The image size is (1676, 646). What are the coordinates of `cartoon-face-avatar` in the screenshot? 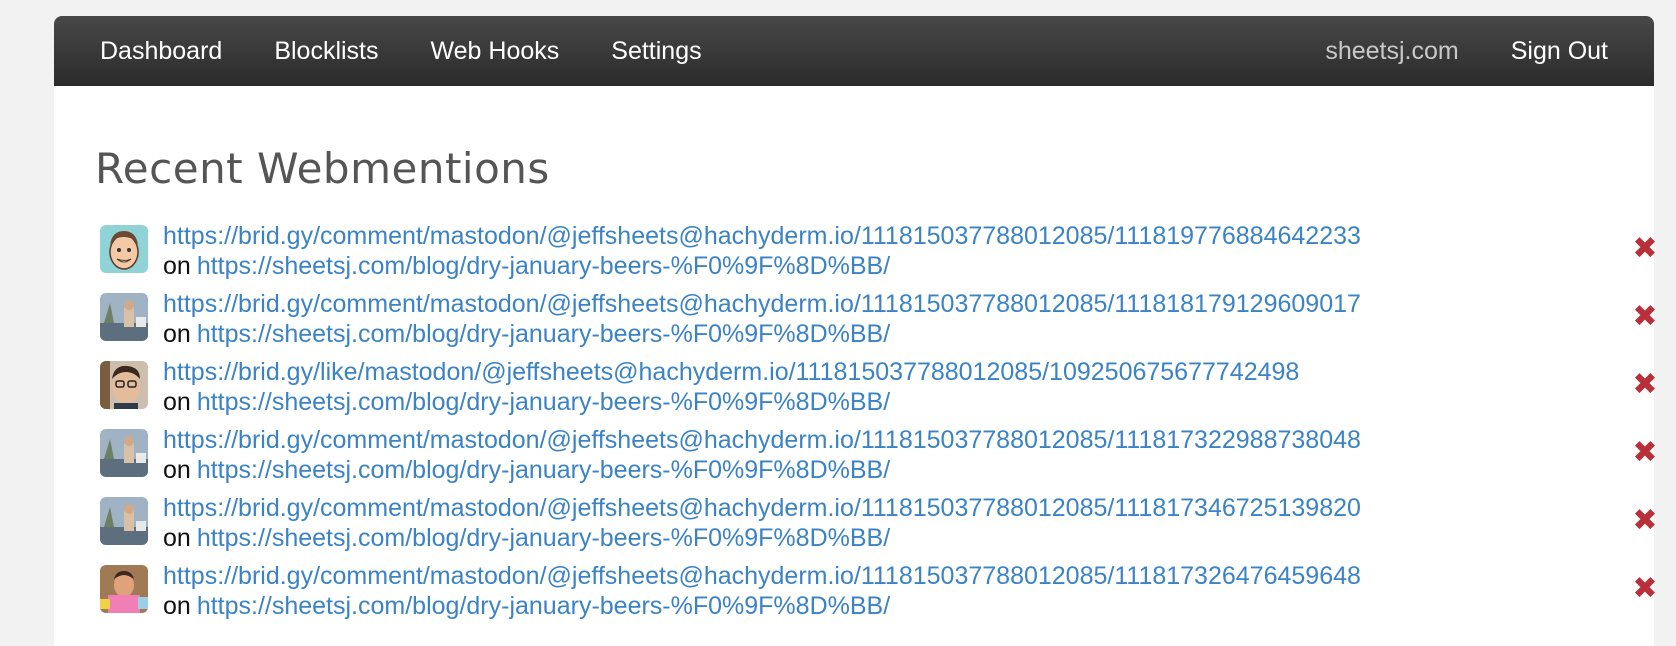 It's located at (124, 249).